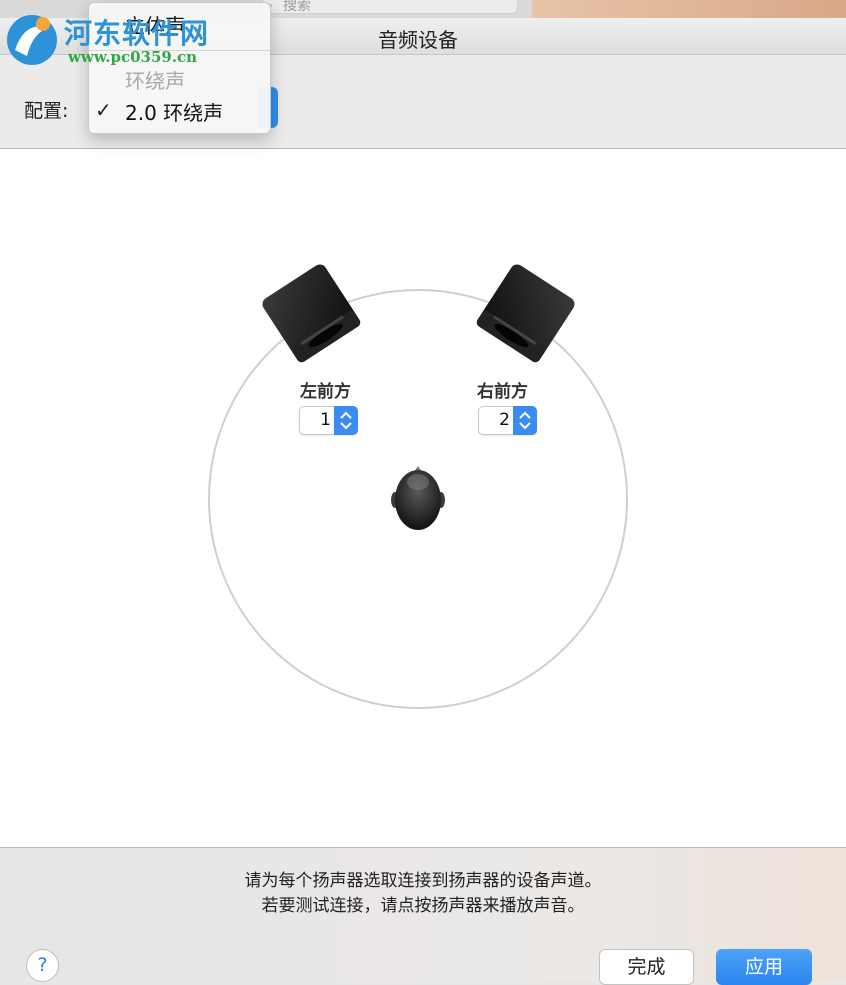 This screenshot has width=846, height=985. I want to click on checkmark-icon: ✓, so click(103, 110).